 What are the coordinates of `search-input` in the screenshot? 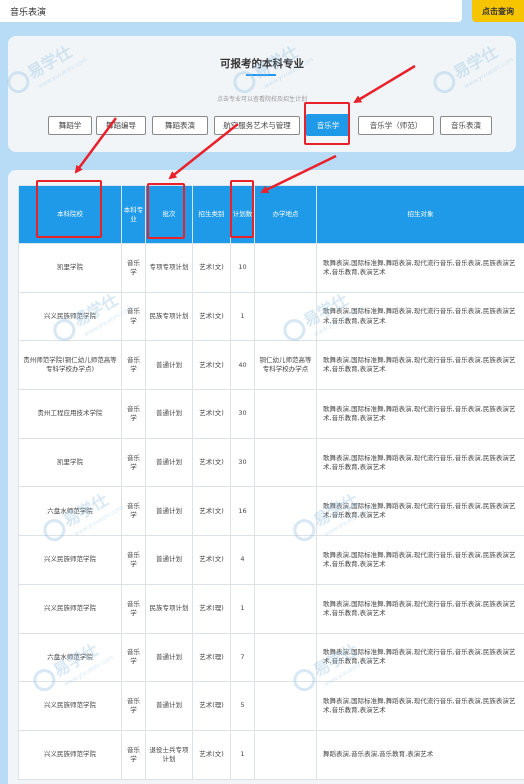 It's located at (231, 11).